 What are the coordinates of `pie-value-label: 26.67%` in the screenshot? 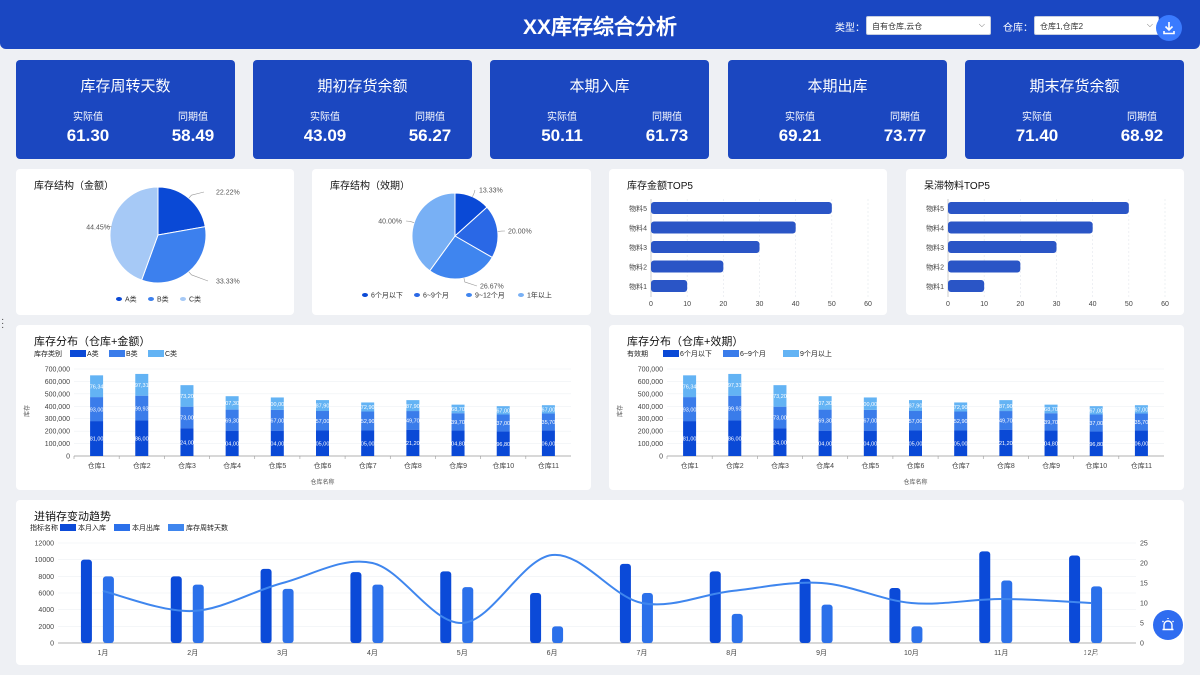 It's located at (492, 287).